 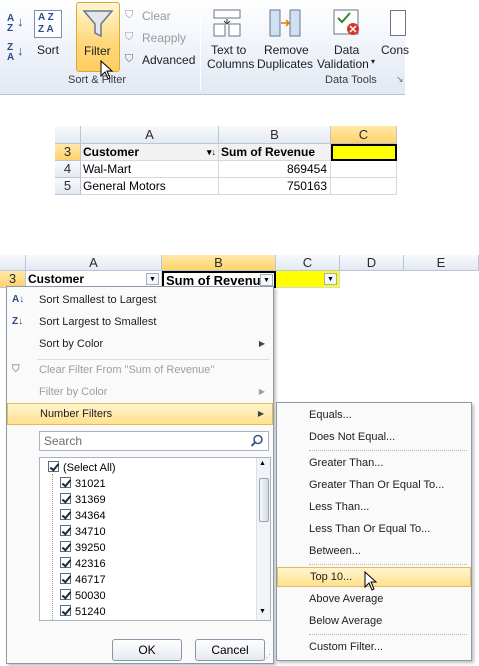 What do you see at coordinates (90, 516) in the screenshot?
I see `list-item-label: 34364` at bounding box center [90, 516].